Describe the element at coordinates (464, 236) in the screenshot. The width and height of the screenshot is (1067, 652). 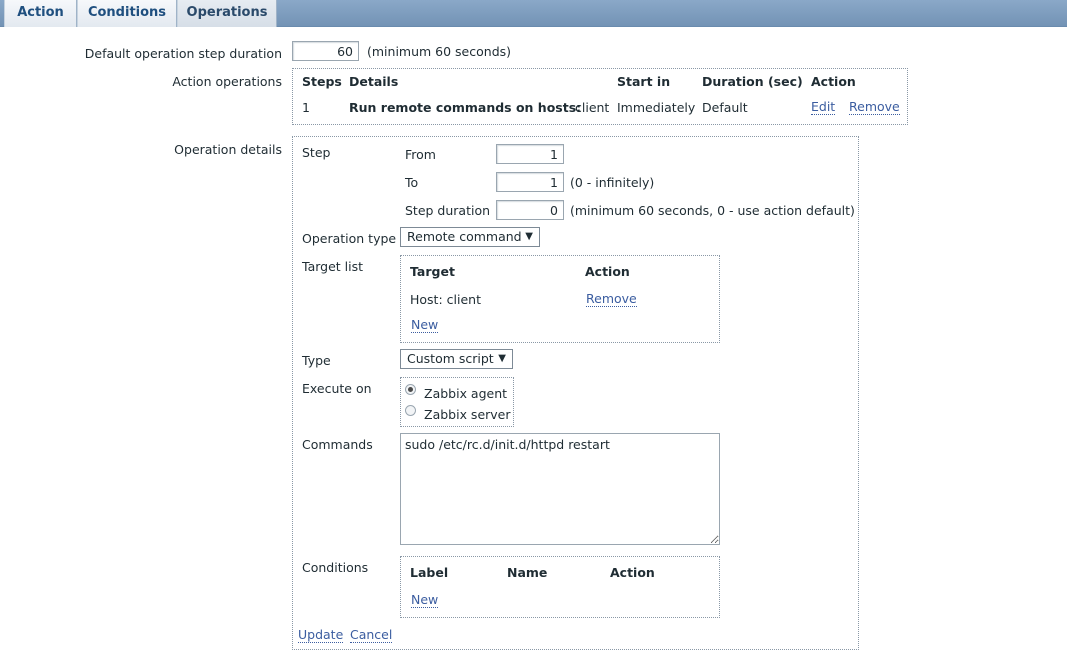
I see `operation-type-value: Remote command` at that location.